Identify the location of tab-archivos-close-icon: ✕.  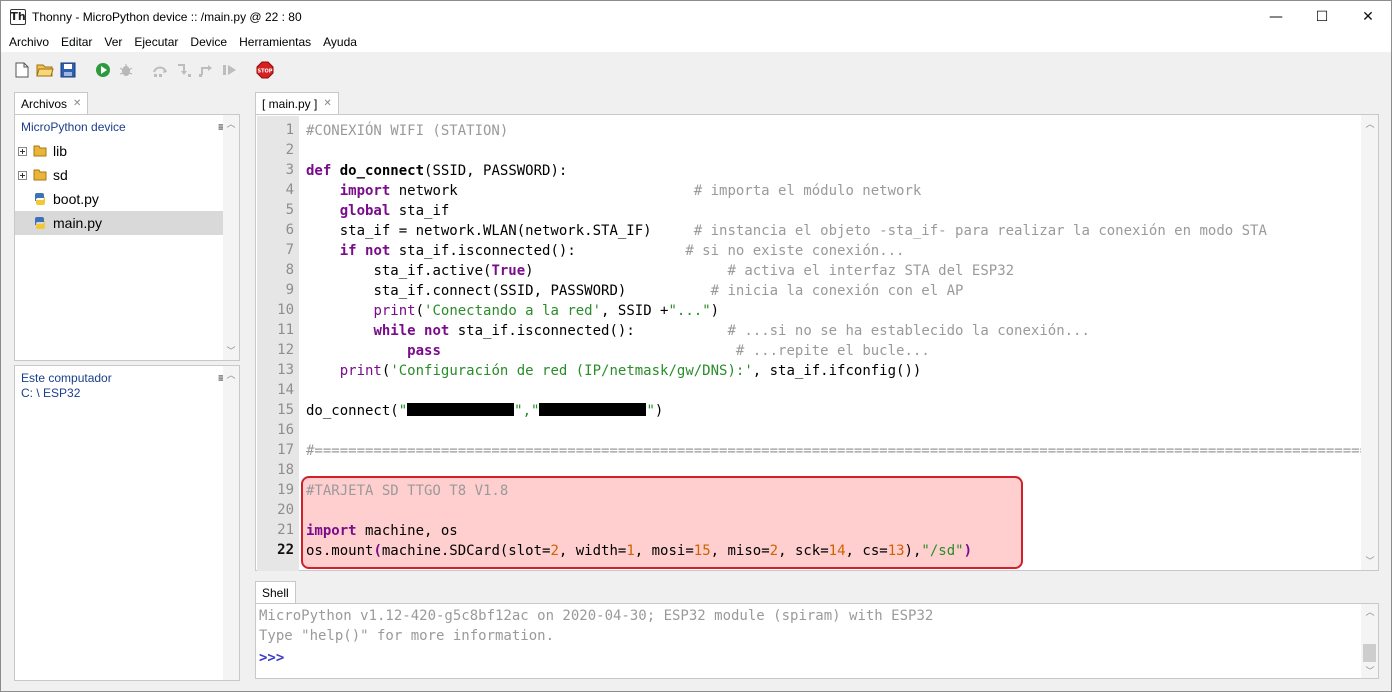
(77, 103).